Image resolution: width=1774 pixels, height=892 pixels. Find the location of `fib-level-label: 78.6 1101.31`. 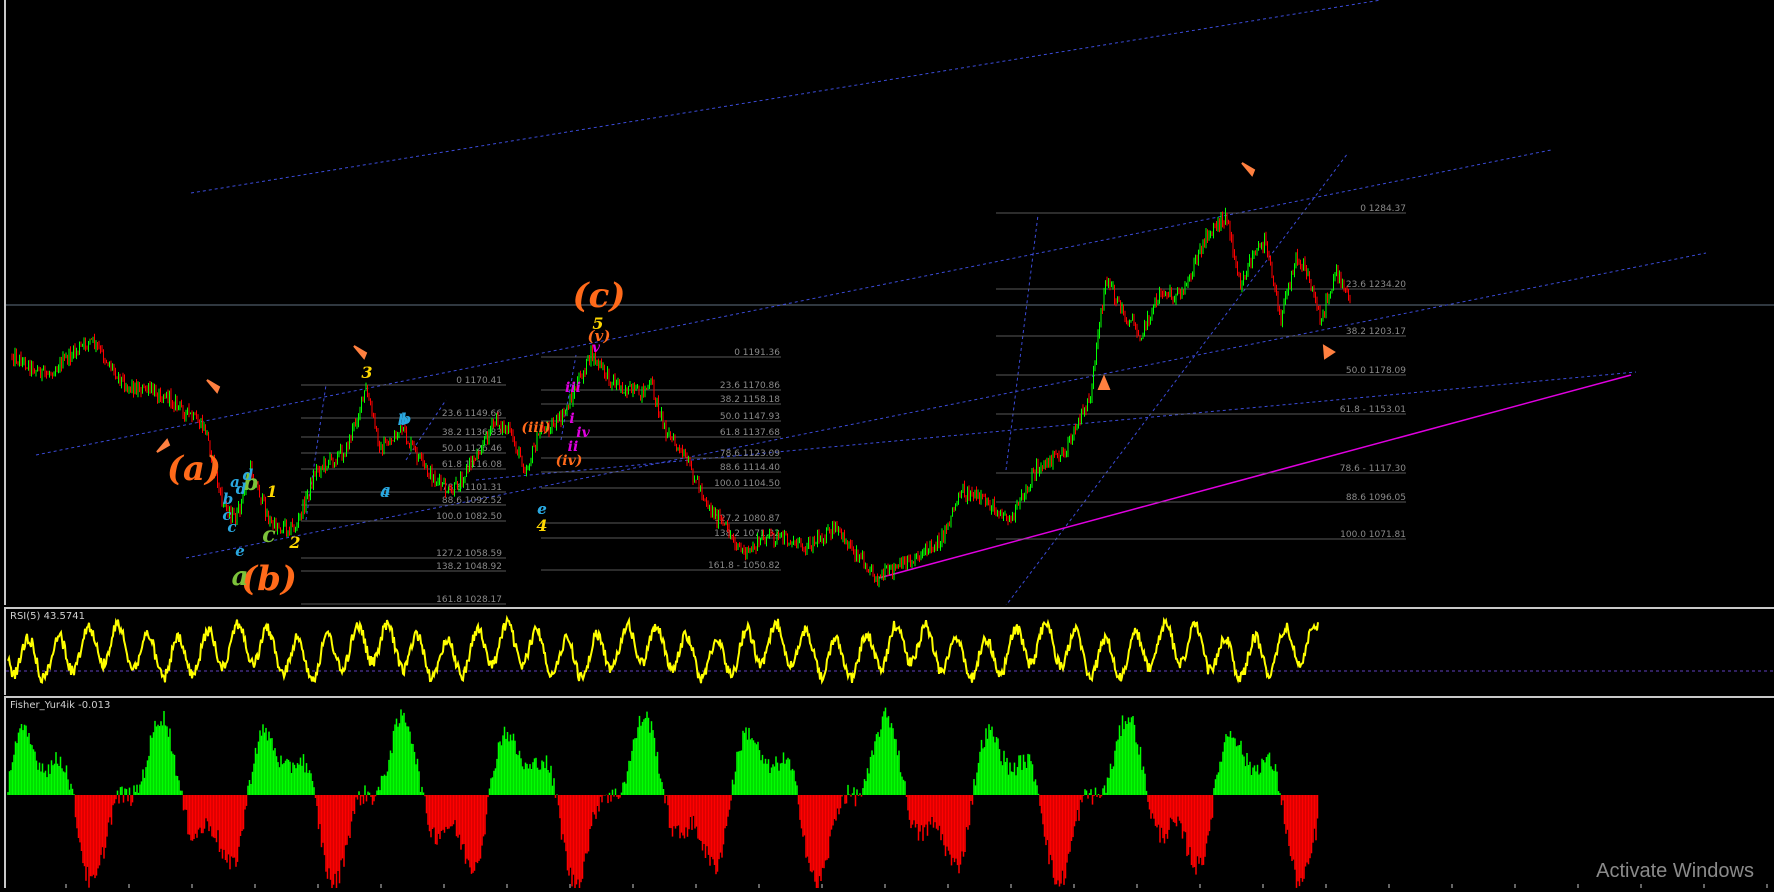

fib-level-label: 78.6 1101.31 is located at coordinates (472, 488).